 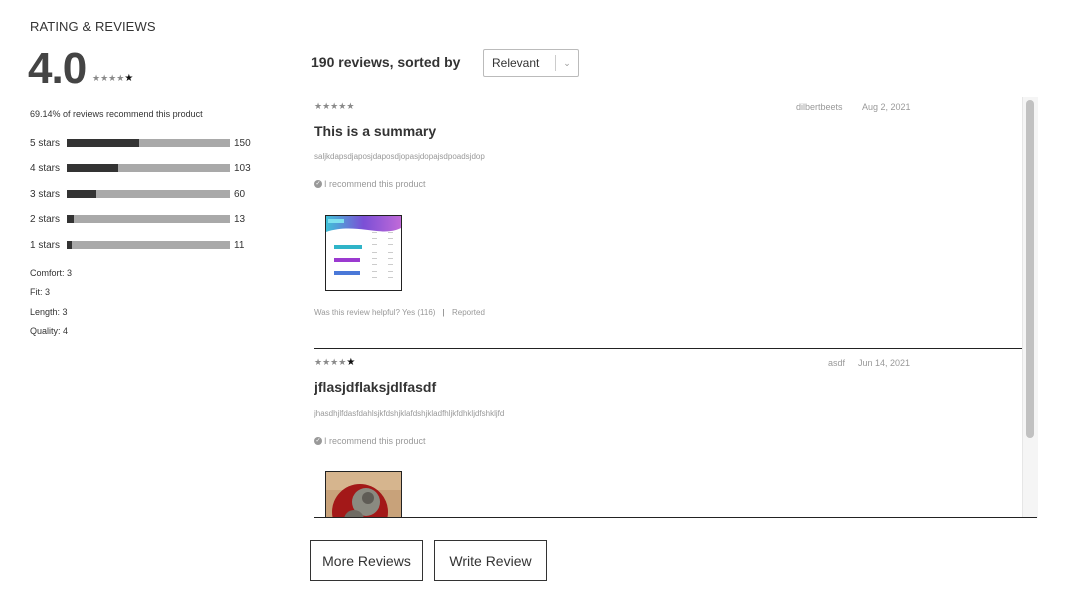 I want to click on breakdown-count: 13, so click(x=240, y=219).